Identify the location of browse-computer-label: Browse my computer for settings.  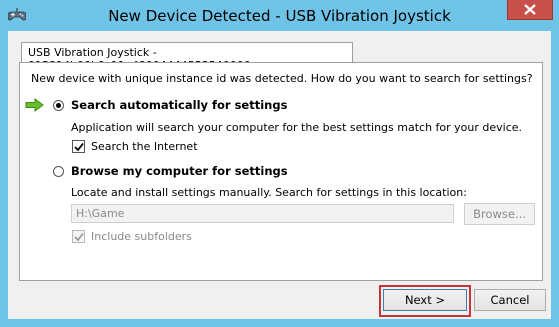
(179, 171).